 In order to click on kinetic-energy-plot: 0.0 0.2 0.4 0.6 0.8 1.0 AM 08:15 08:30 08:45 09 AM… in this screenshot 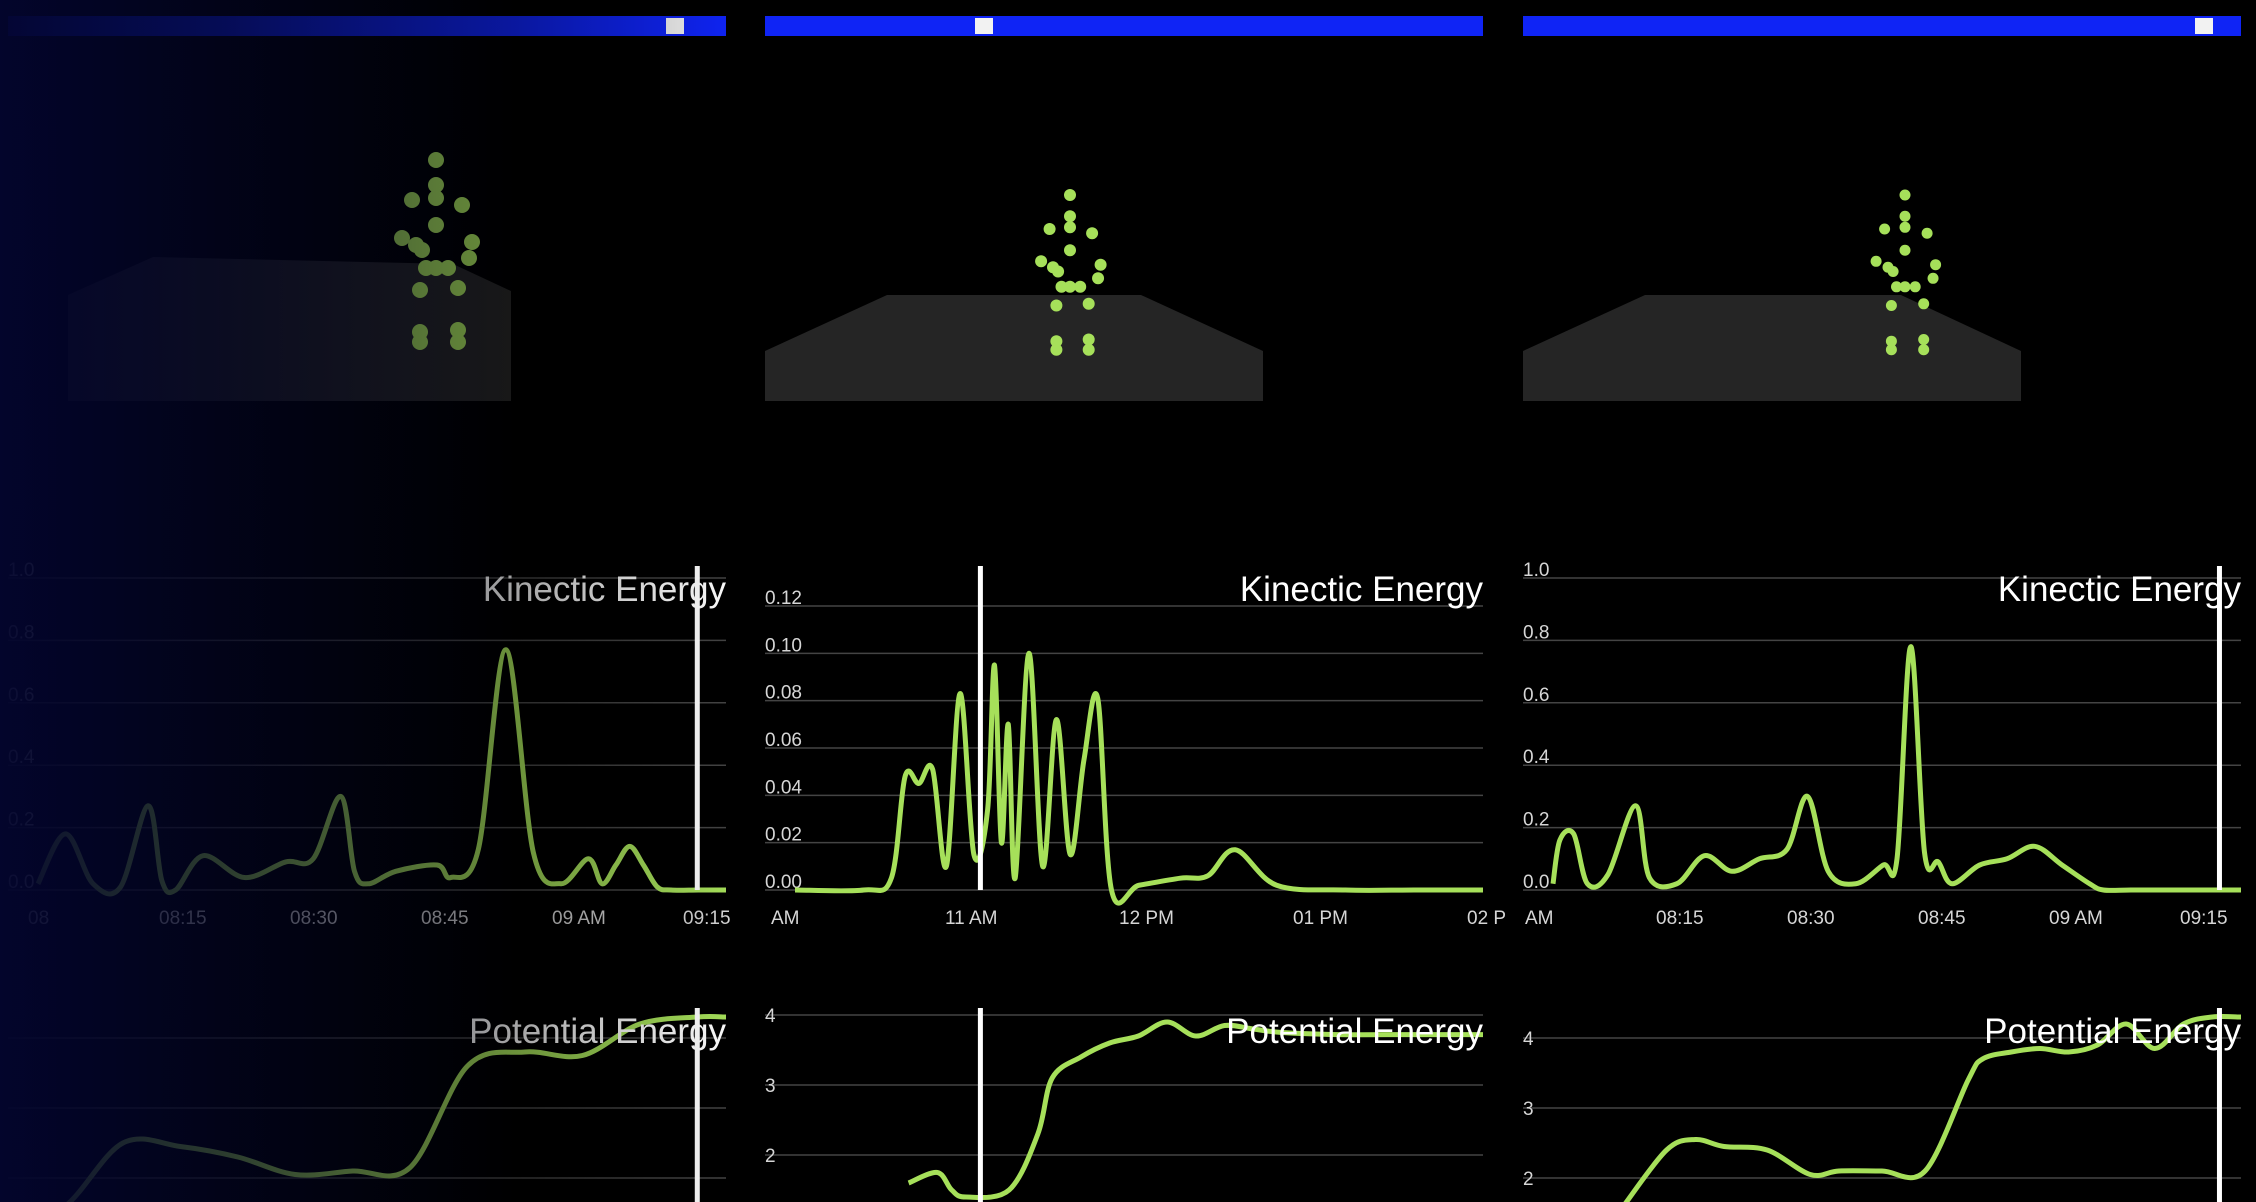, I will do `click(1882, 744)`.